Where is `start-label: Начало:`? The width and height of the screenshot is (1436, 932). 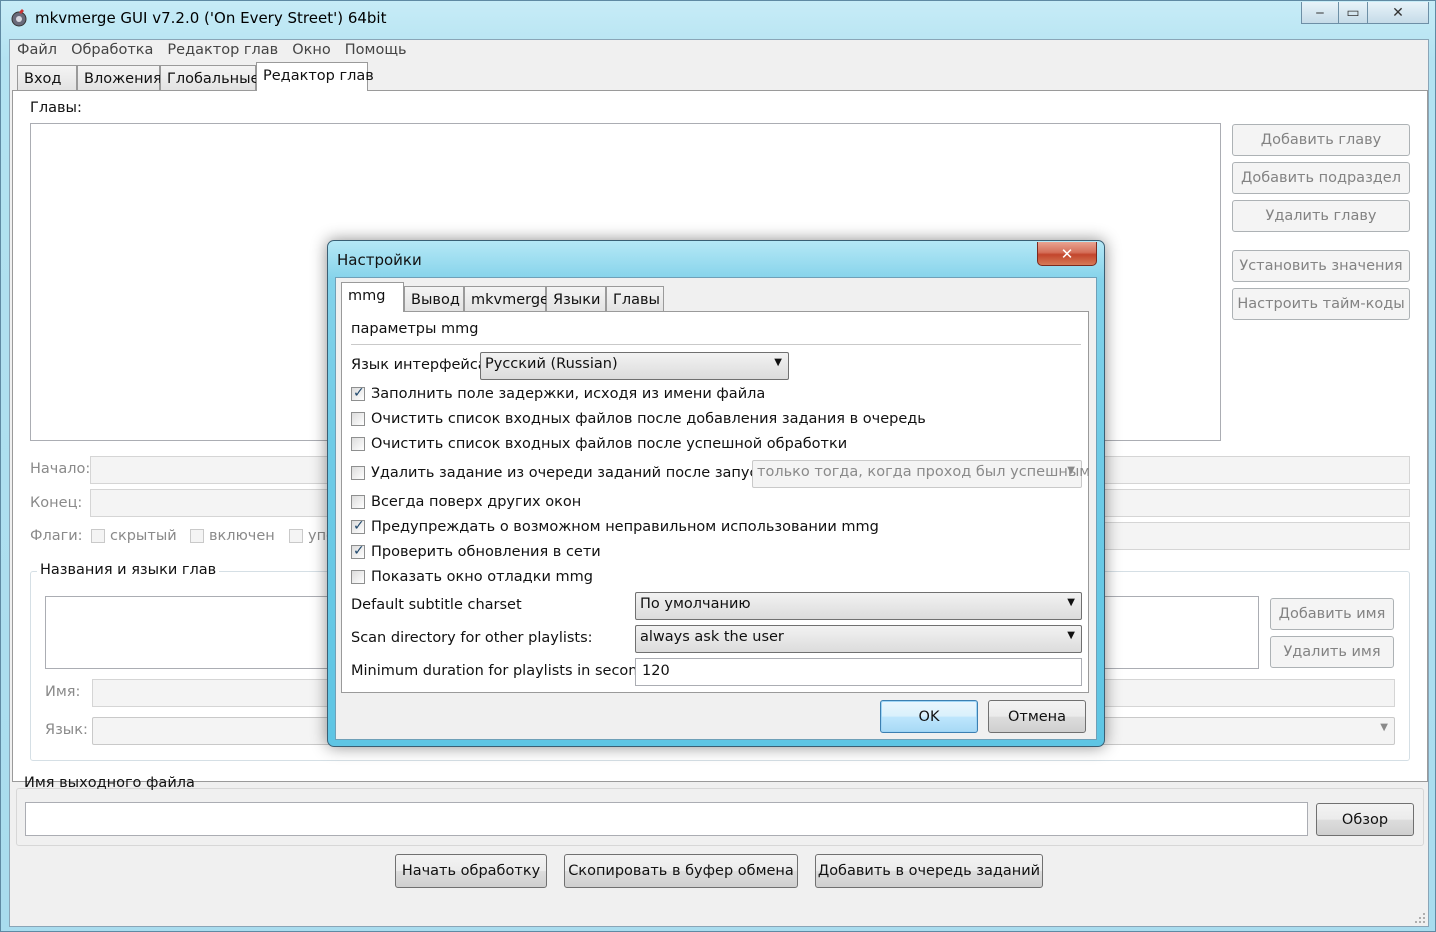 start-label: Начало: is located at coordinates (60, 469).